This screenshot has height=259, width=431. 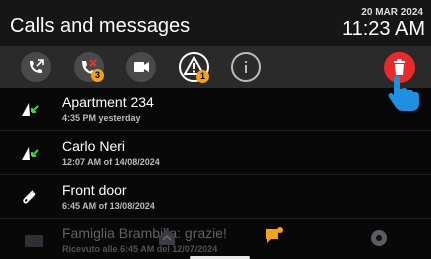 I want to click on video-filter-button, so click(x=141, y=67).